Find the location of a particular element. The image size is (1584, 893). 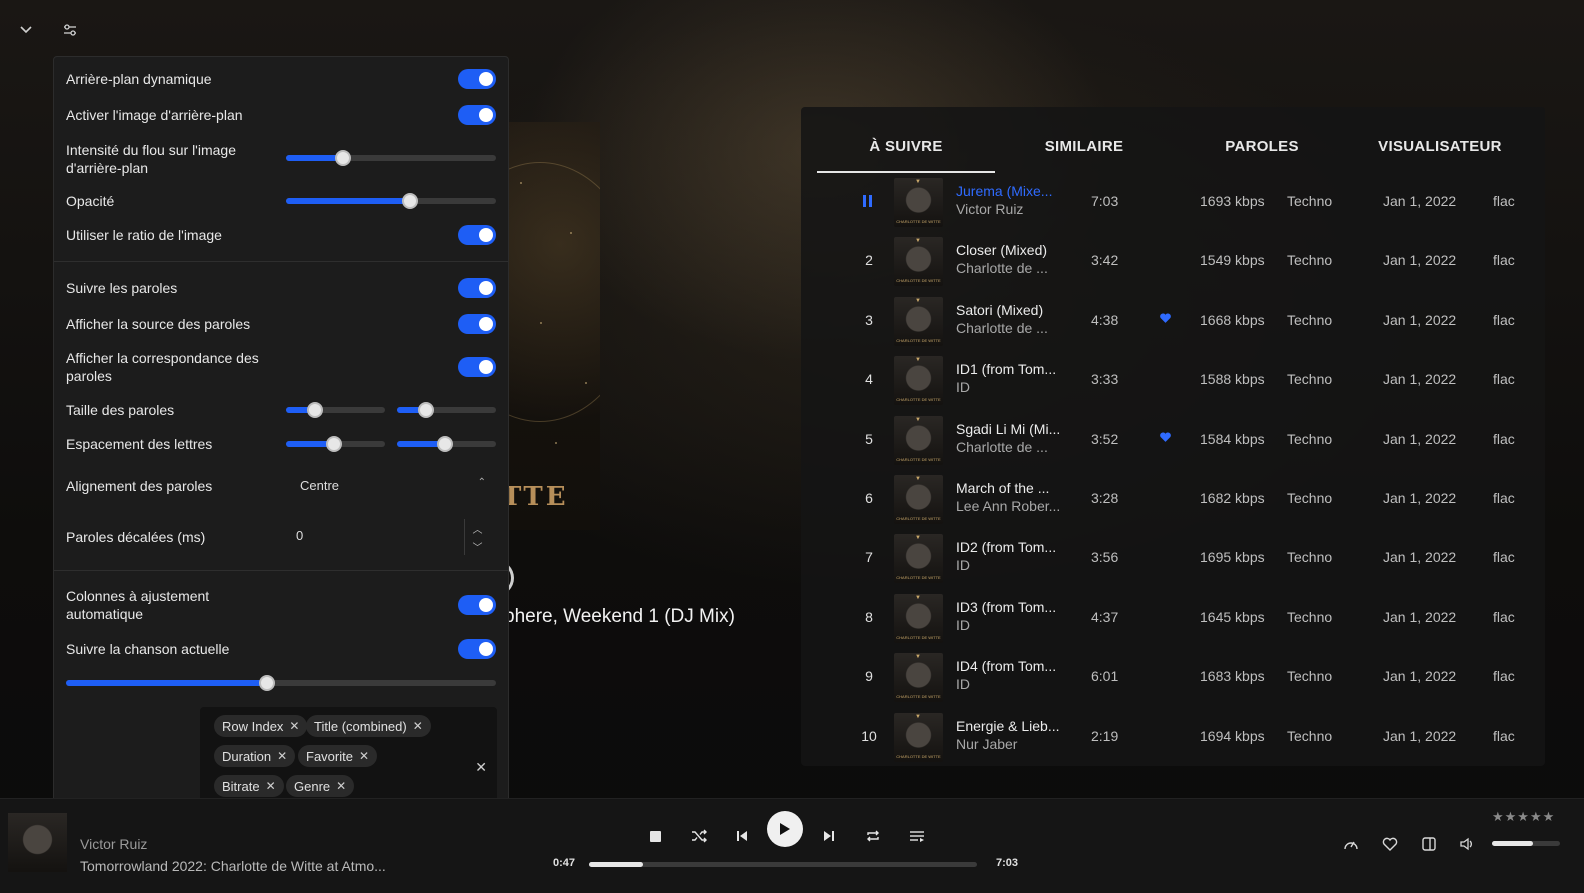

tab-visualizer: VISUALISATEUR is located at coordinates (1440, 151).